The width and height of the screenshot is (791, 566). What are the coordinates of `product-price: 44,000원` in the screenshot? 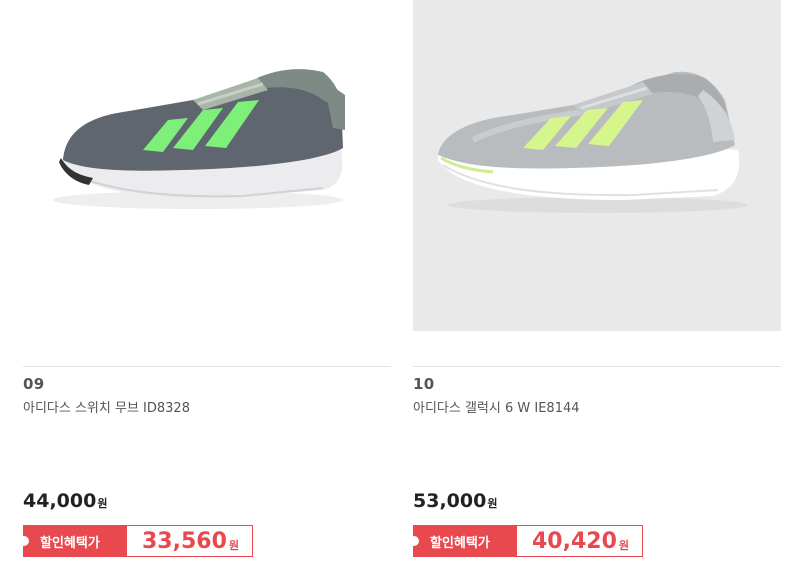 It's located at (65, 501).